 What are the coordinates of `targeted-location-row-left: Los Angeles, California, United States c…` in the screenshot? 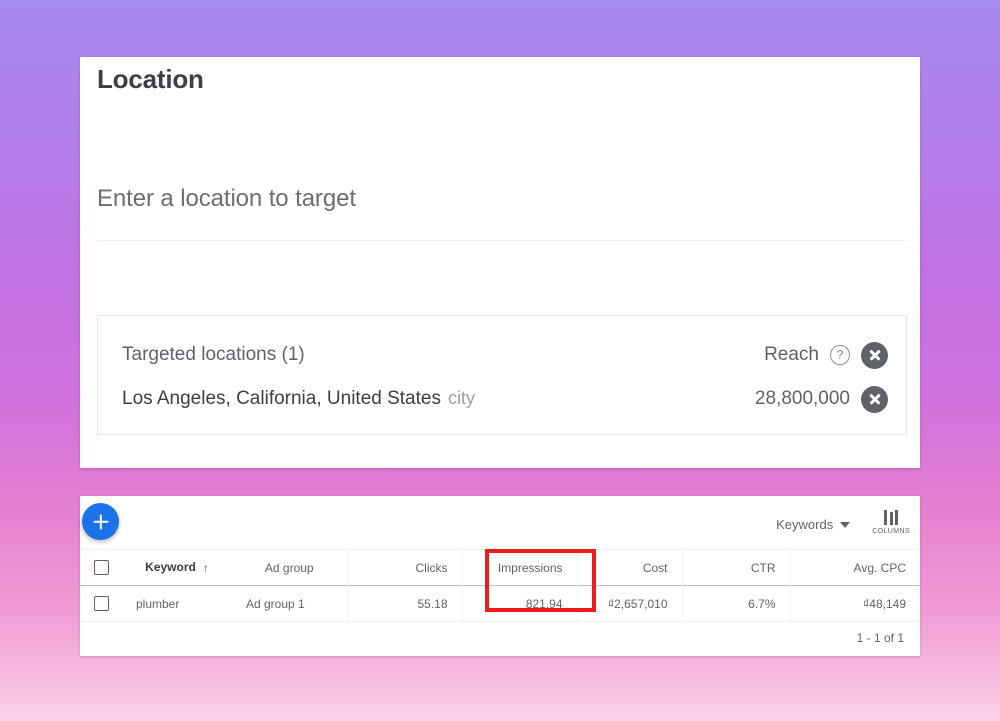 It's located at (298, 399).